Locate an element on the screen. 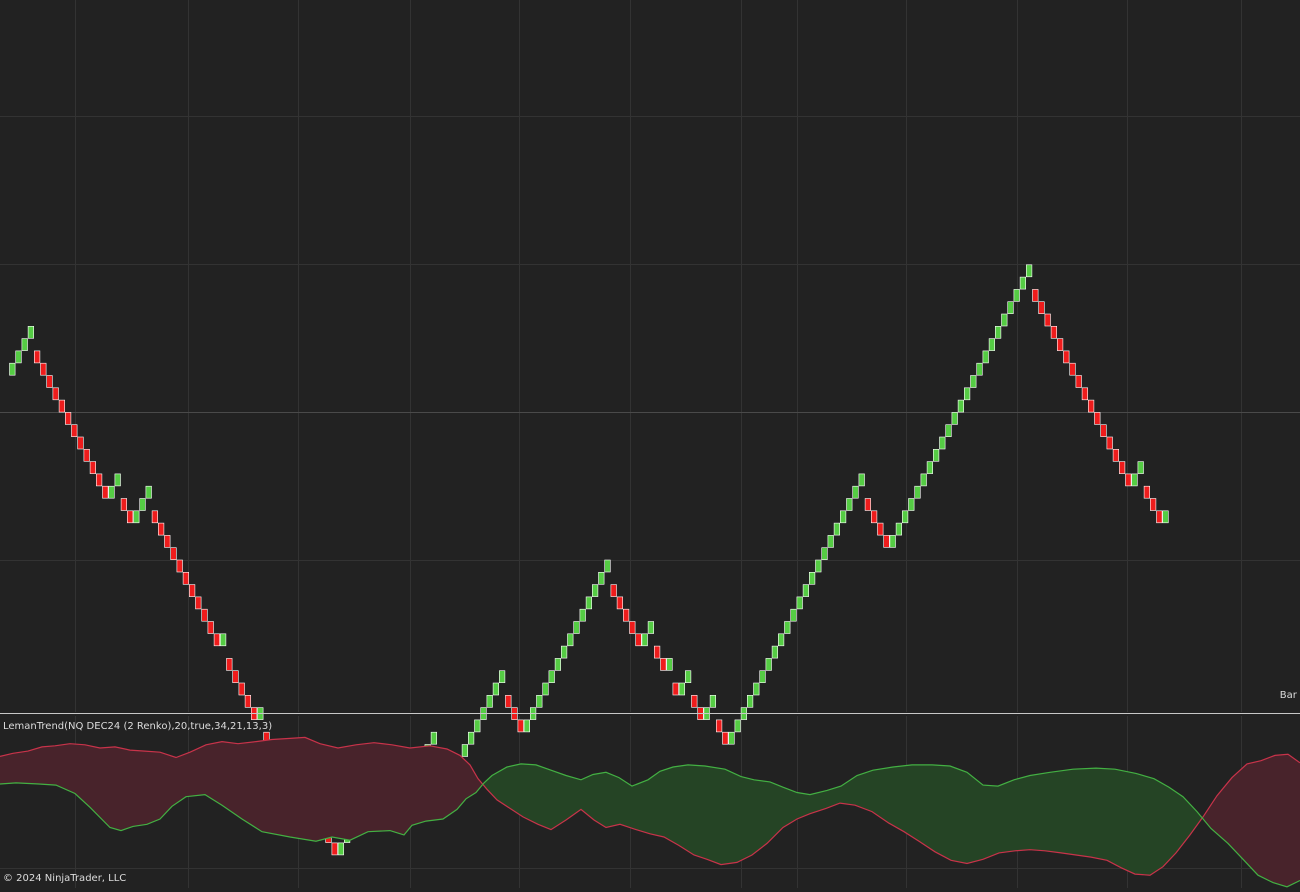 The image size is (1300, 892). bearish-cloud is located at coordinates (1252, 820).